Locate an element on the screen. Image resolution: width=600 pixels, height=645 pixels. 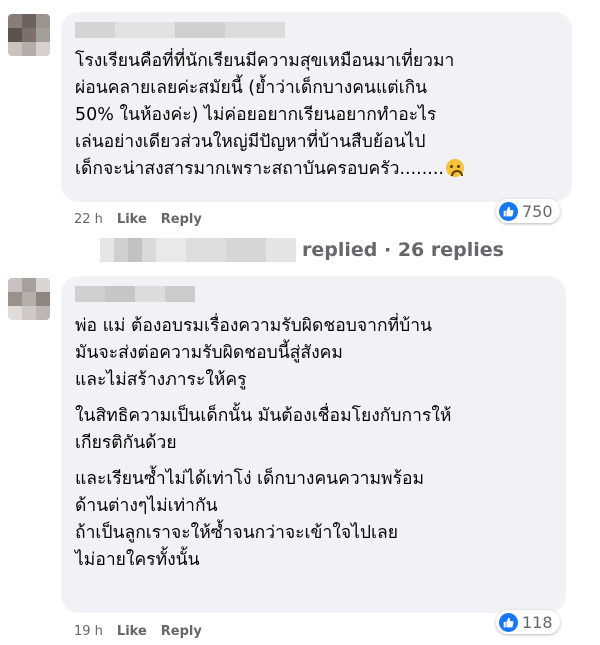
view-replies-link: replied · 26 replies is located at coordinates (302, 250).